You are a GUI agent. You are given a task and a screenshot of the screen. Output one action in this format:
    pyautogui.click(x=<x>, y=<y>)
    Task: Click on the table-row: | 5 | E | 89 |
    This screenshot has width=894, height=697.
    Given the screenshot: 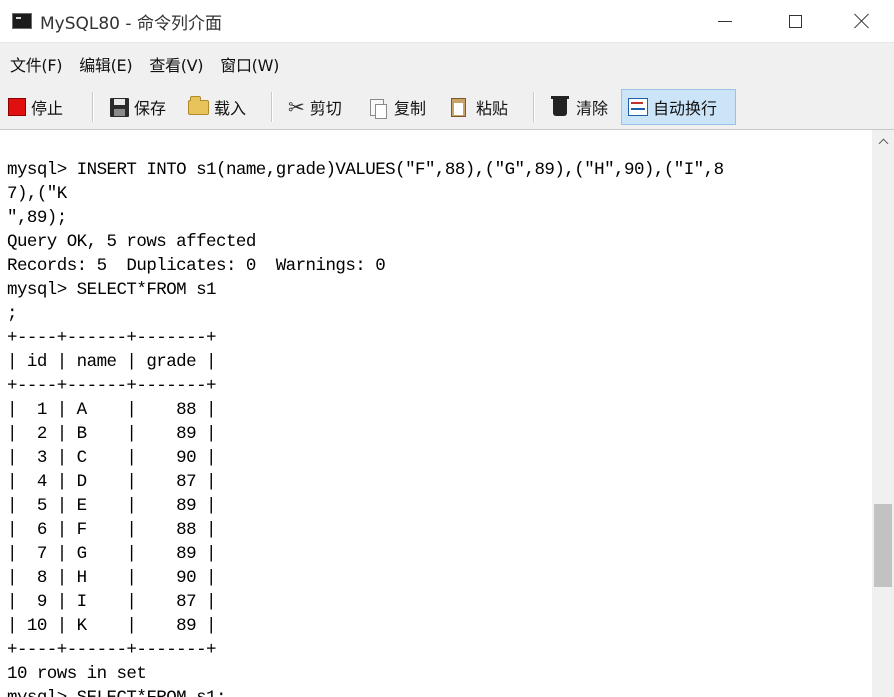 What is the action you would take?
    pyautogui.click(x=112, y=506)
    